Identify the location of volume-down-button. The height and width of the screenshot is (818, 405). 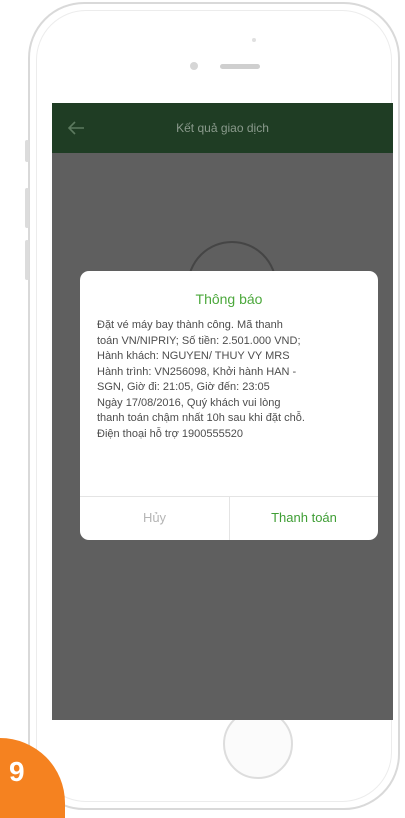
(27, 260).